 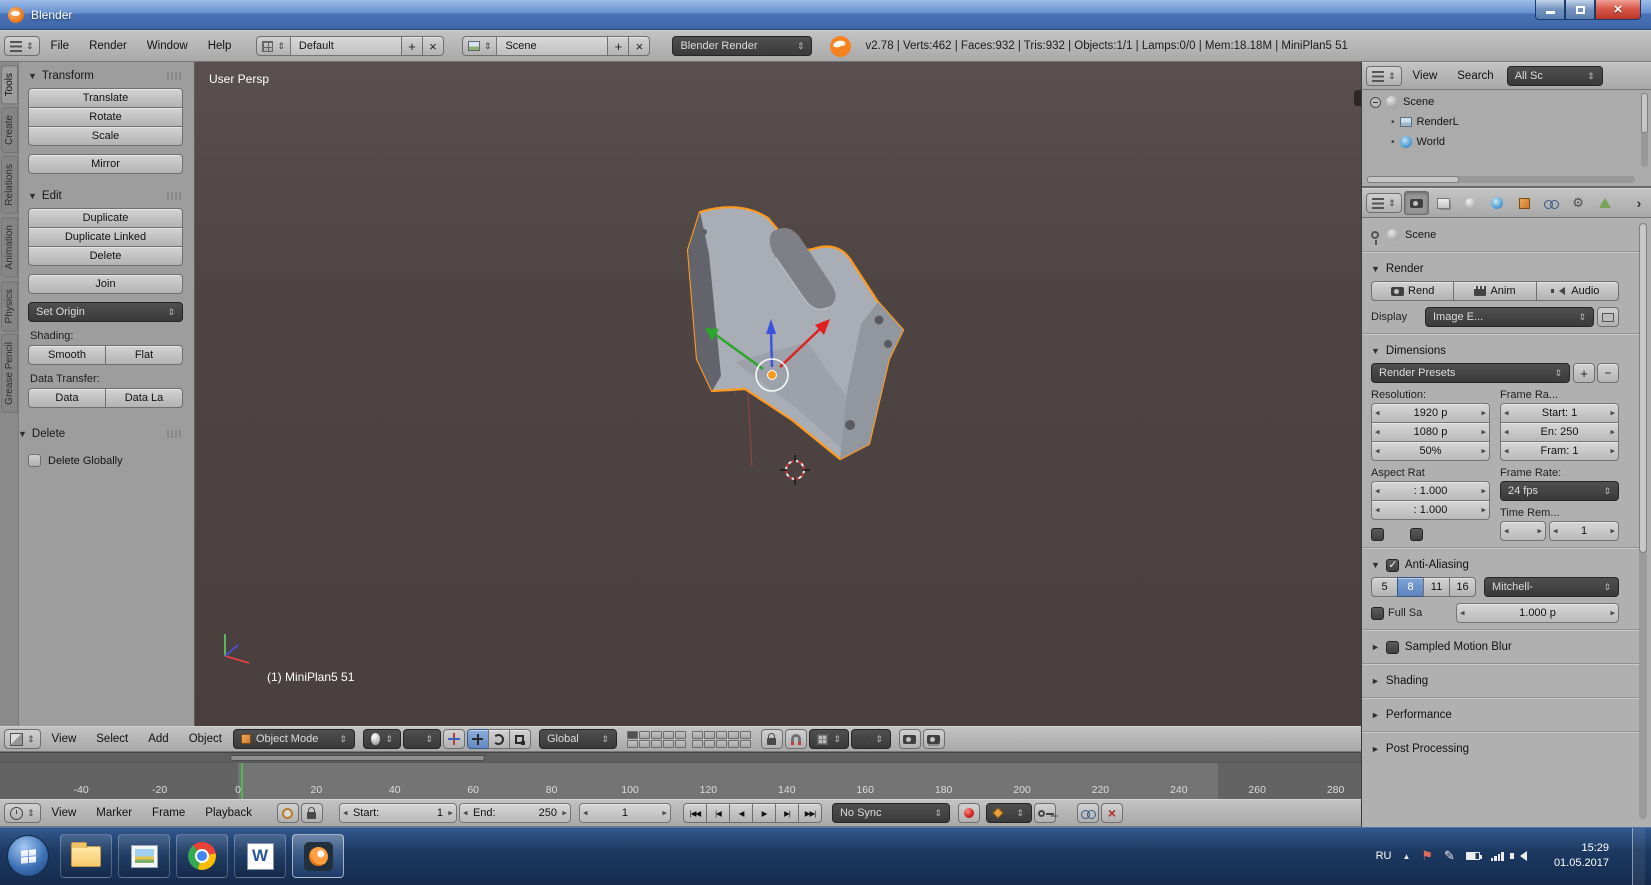 What do you see at coordinates (1495, 291) in the screenshot?
I see `render-animation-button: Anim` at bounding box center [1495, 291].